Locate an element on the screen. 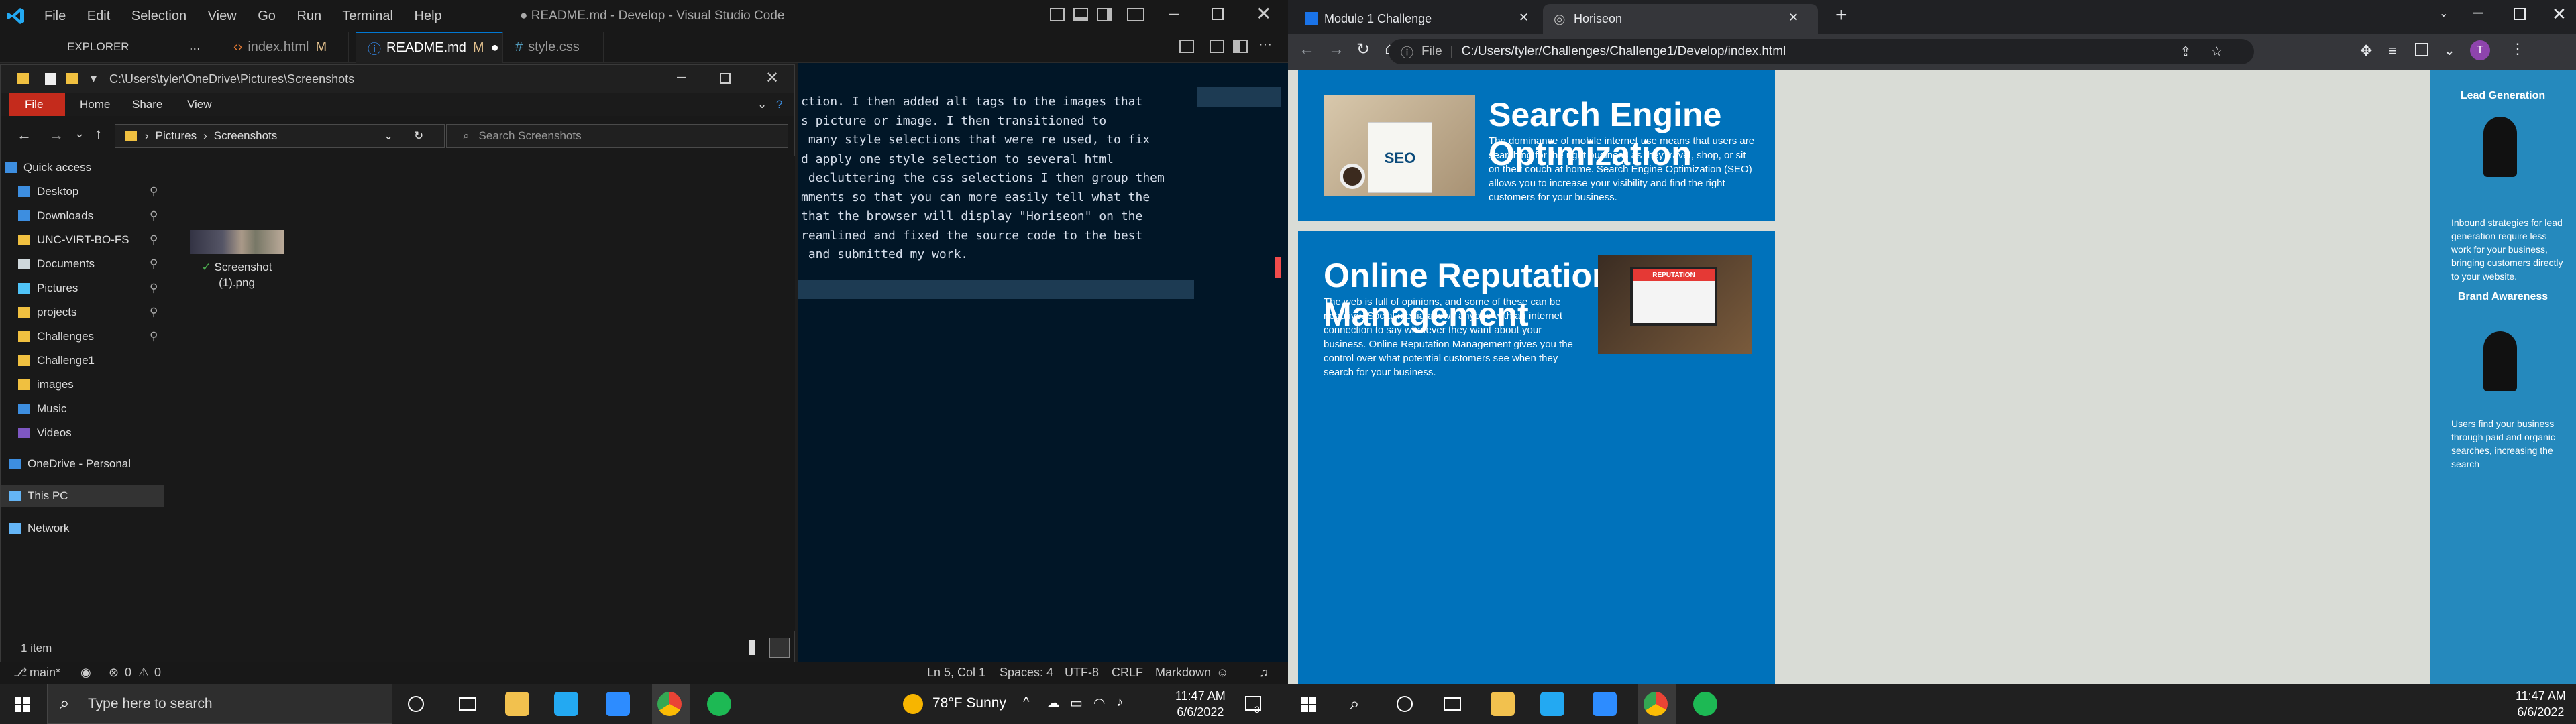  side-panel-icon is located at coordinates (2421, 49).